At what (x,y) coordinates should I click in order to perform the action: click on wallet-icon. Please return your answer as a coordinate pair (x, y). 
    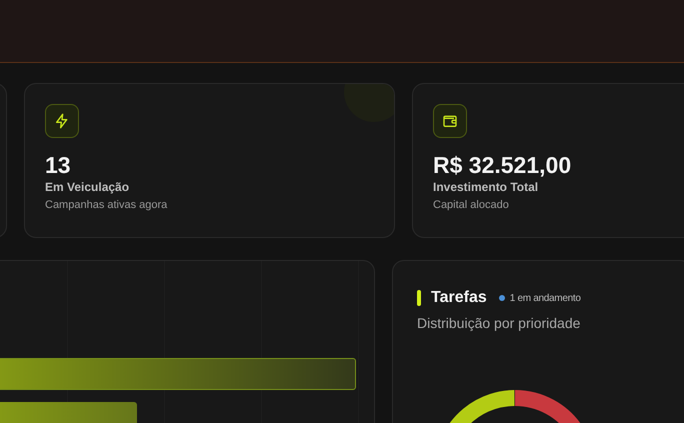
    Looking at the image, I should click on (450, 121).